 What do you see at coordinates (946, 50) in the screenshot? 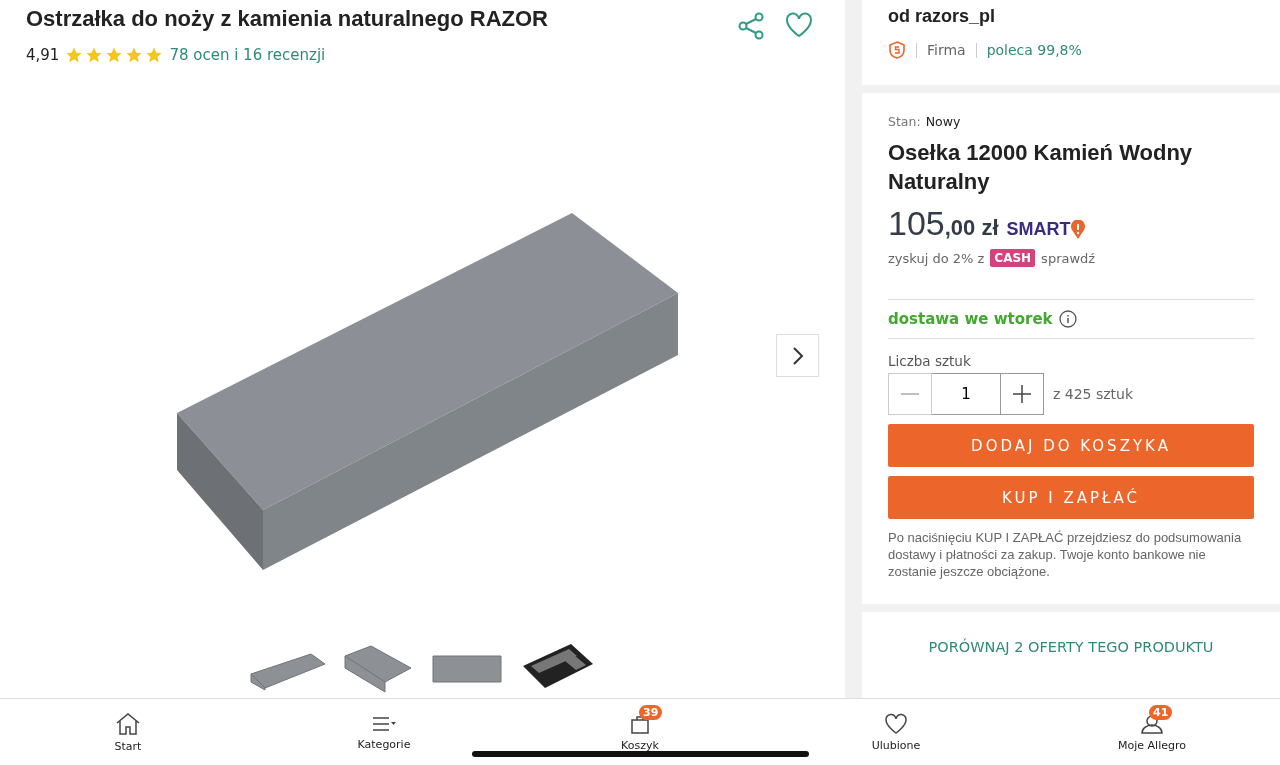
I see `seller-type: Firma` at bounding box center [946, 50].